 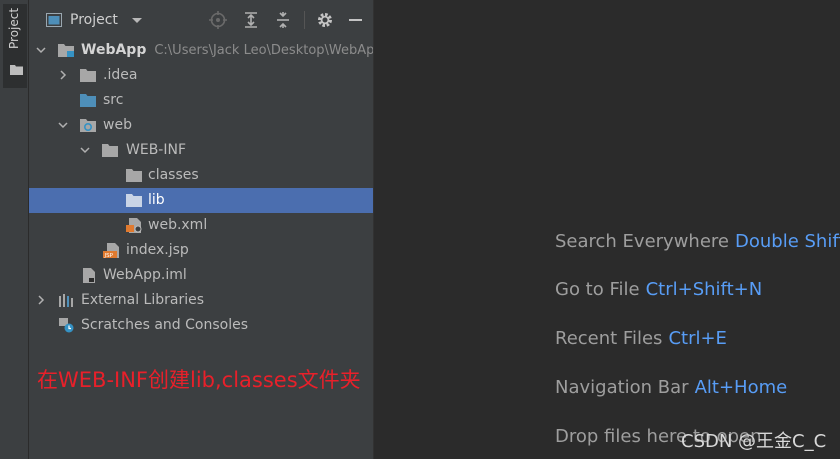 What do you see at coordinates (201, 275) in the screenshot?
I see `tree-row-webapp-iml: WebApp.iml` at bounding box center [201, 275].